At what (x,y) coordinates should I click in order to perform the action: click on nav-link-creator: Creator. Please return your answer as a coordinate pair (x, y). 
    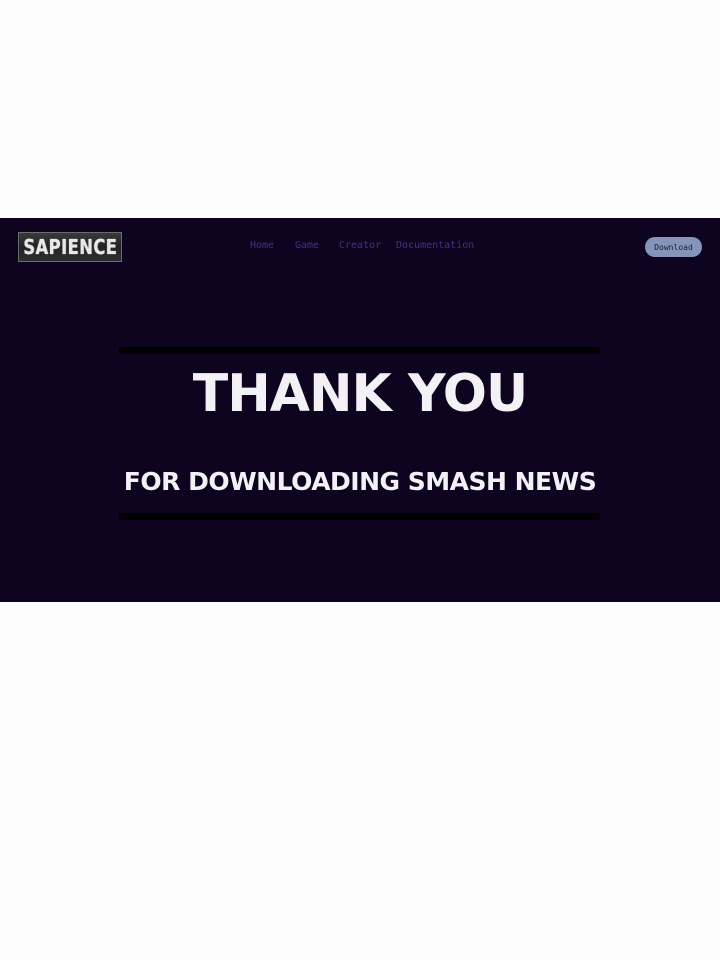
    Looking at the image, I should click on (360, 245).